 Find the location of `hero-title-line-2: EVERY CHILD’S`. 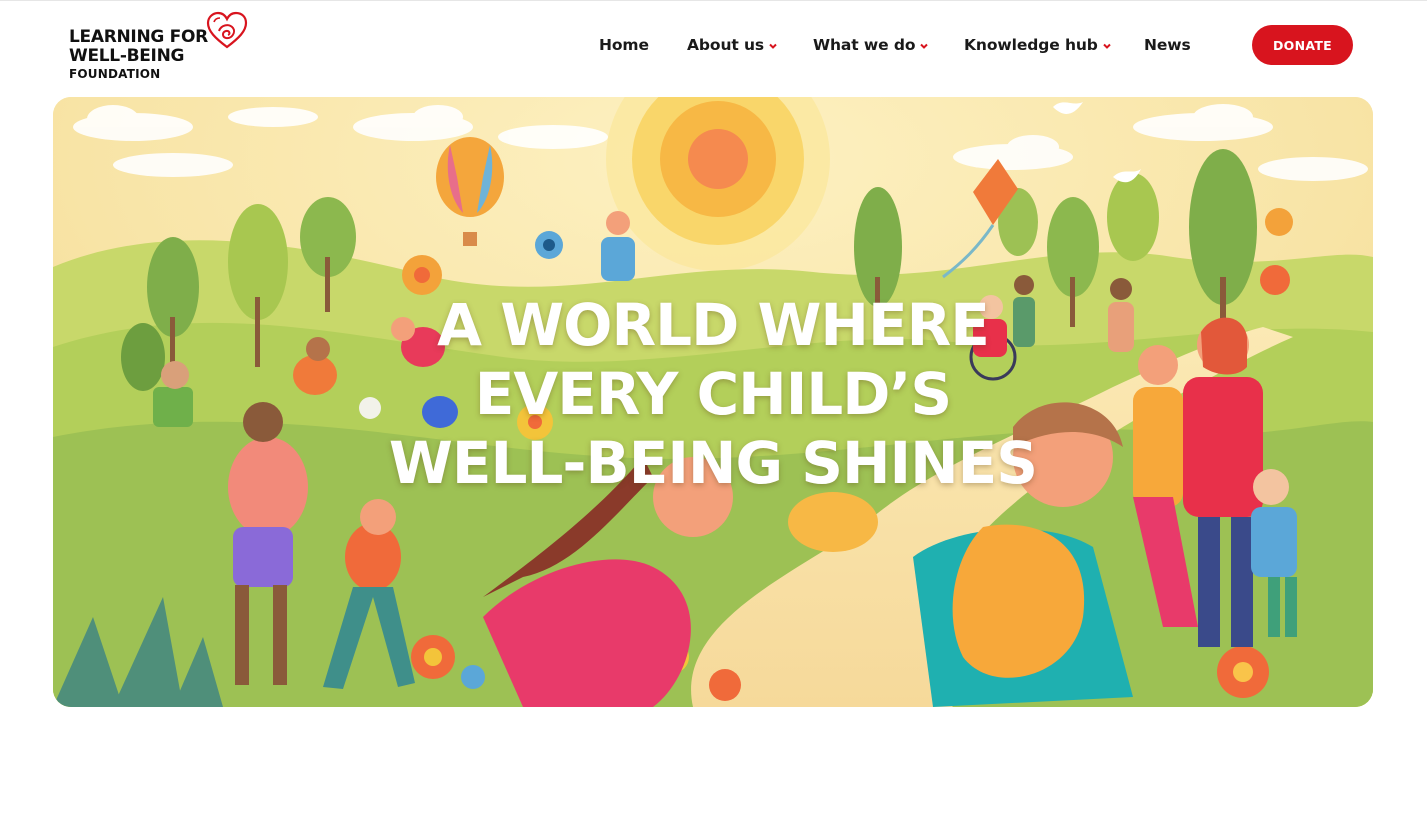

hero-title-line-2: EVERY CHILD’S is located at coordinates (713, 394).